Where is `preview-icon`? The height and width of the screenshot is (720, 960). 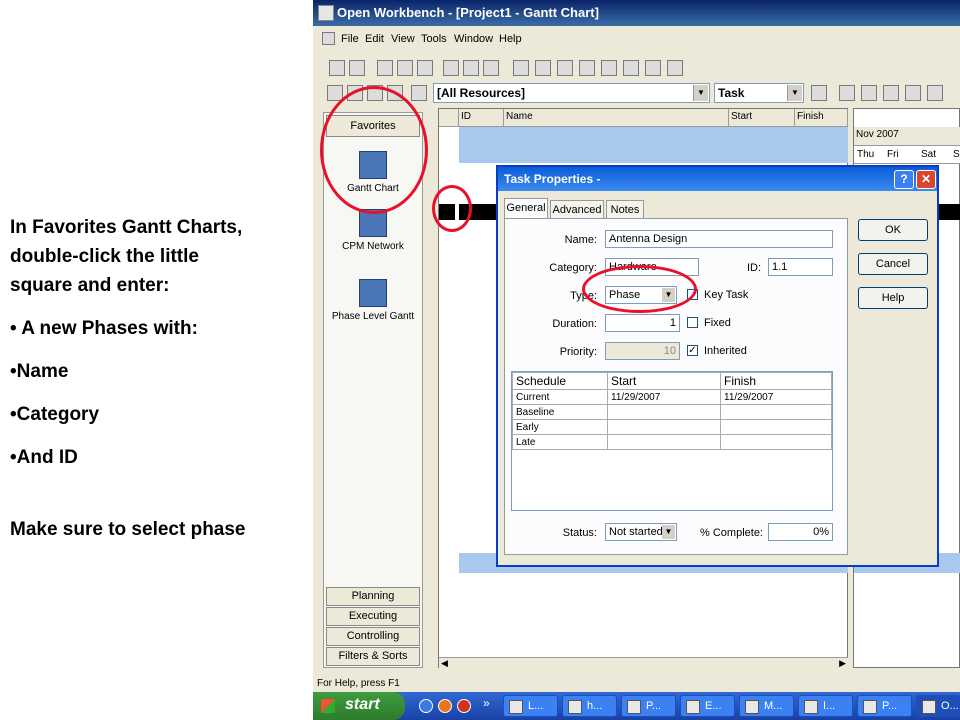 preview-icon is located at coordinates (471, 68).